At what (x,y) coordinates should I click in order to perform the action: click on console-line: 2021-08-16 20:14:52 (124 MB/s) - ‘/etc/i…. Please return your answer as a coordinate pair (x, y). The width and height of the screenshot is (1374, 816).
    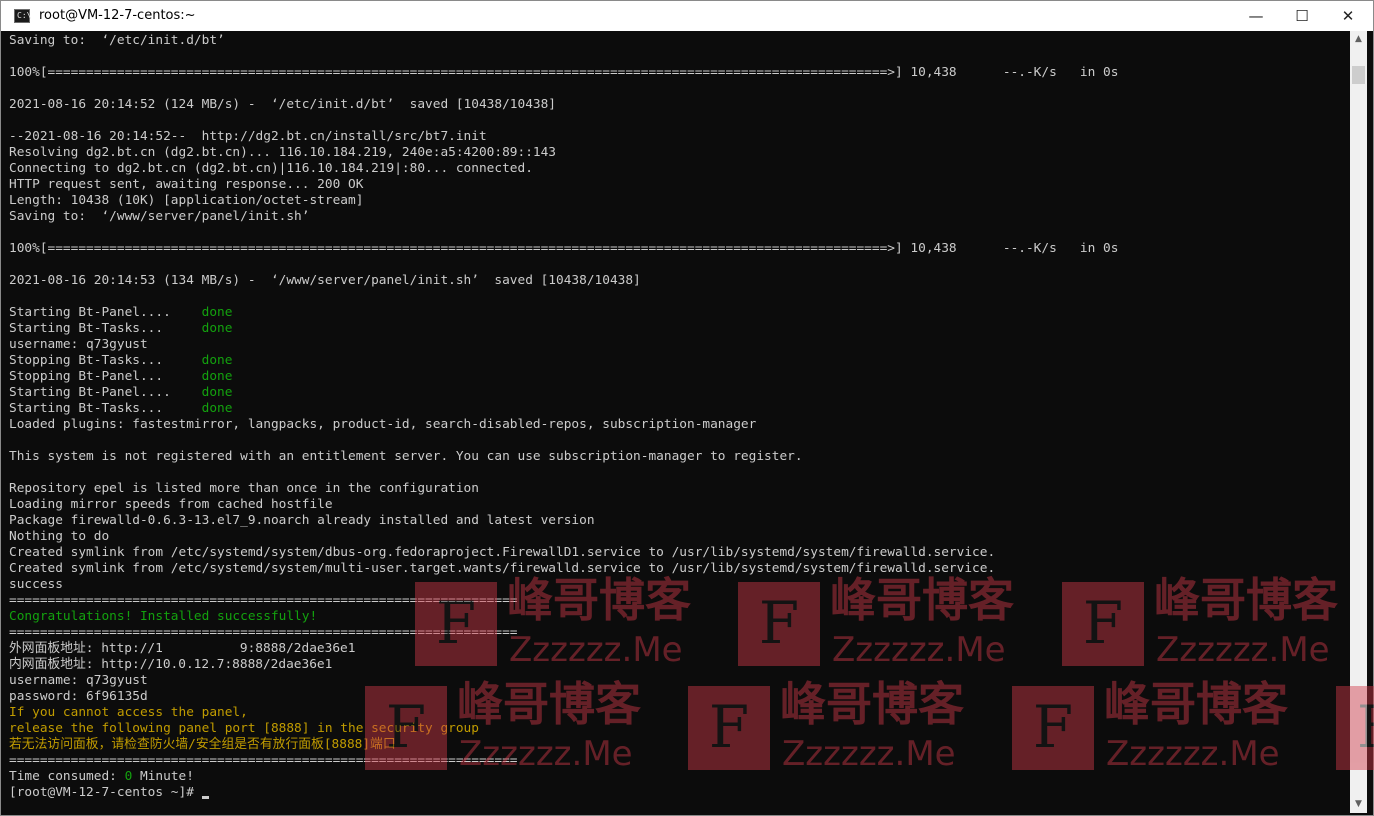
    Looking at the image, I should click on (563, 105).